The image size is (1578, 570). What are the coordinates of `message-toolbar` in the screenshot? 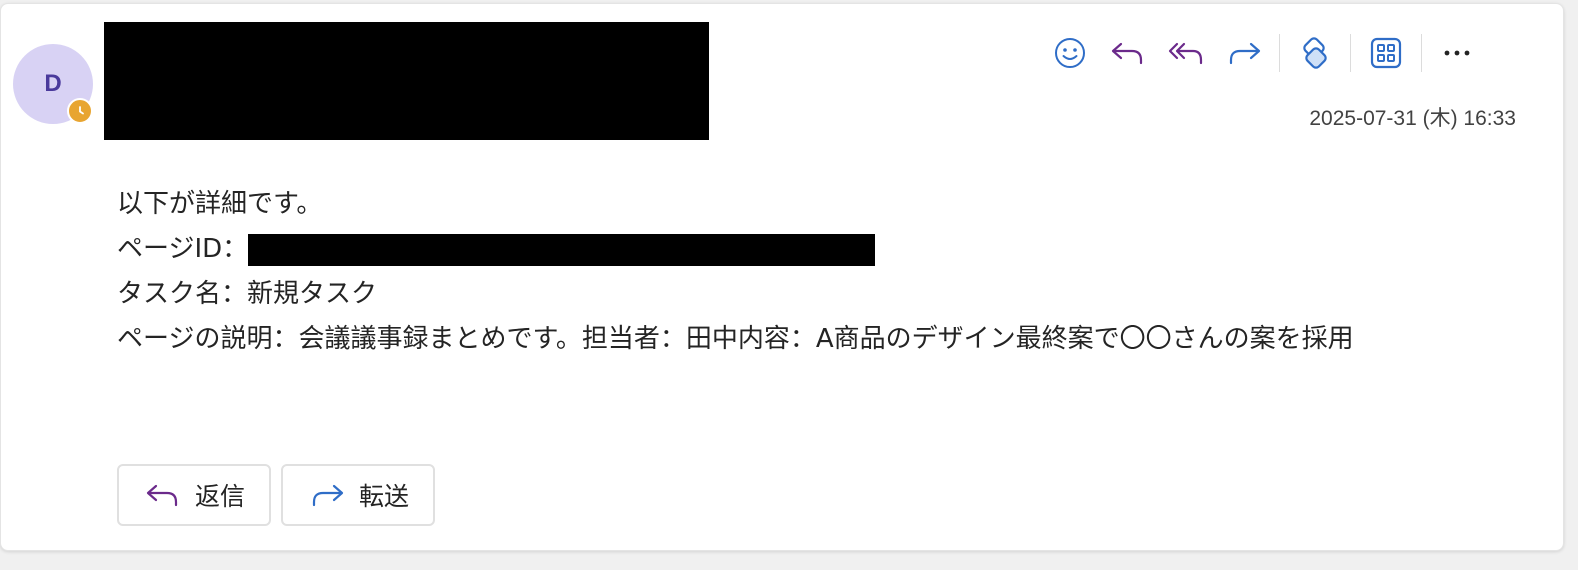 It's located at (1263, 53).